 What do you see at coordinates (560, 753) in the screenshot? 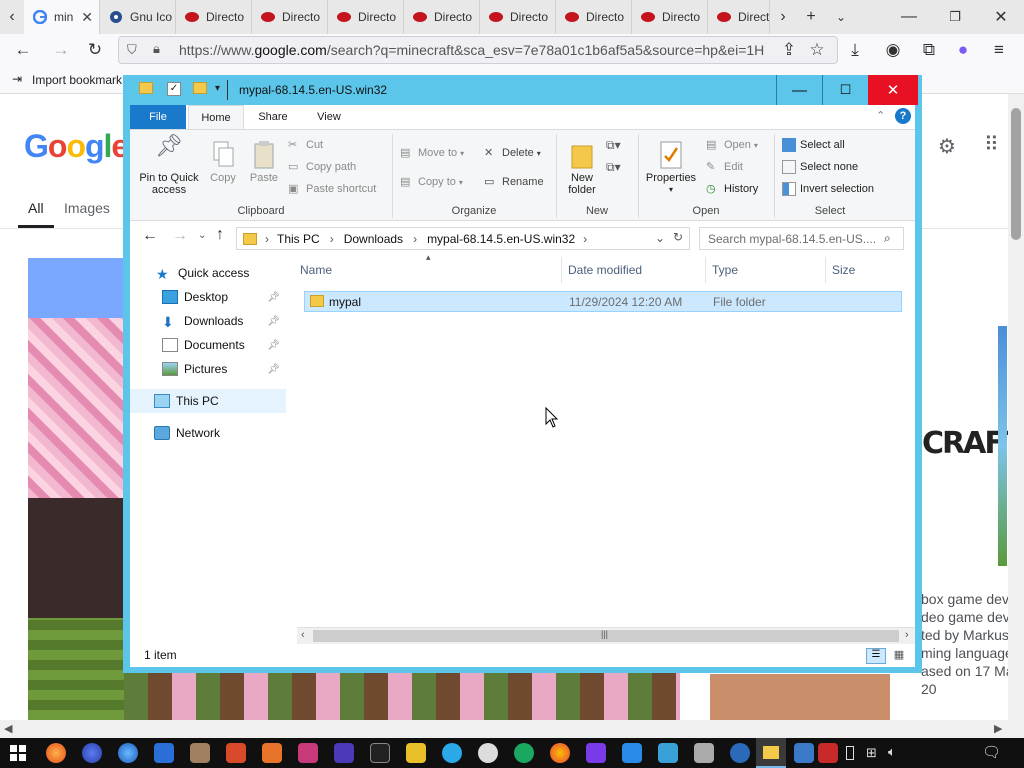
I see `chrome-icon` at bounding box center [560, 753].